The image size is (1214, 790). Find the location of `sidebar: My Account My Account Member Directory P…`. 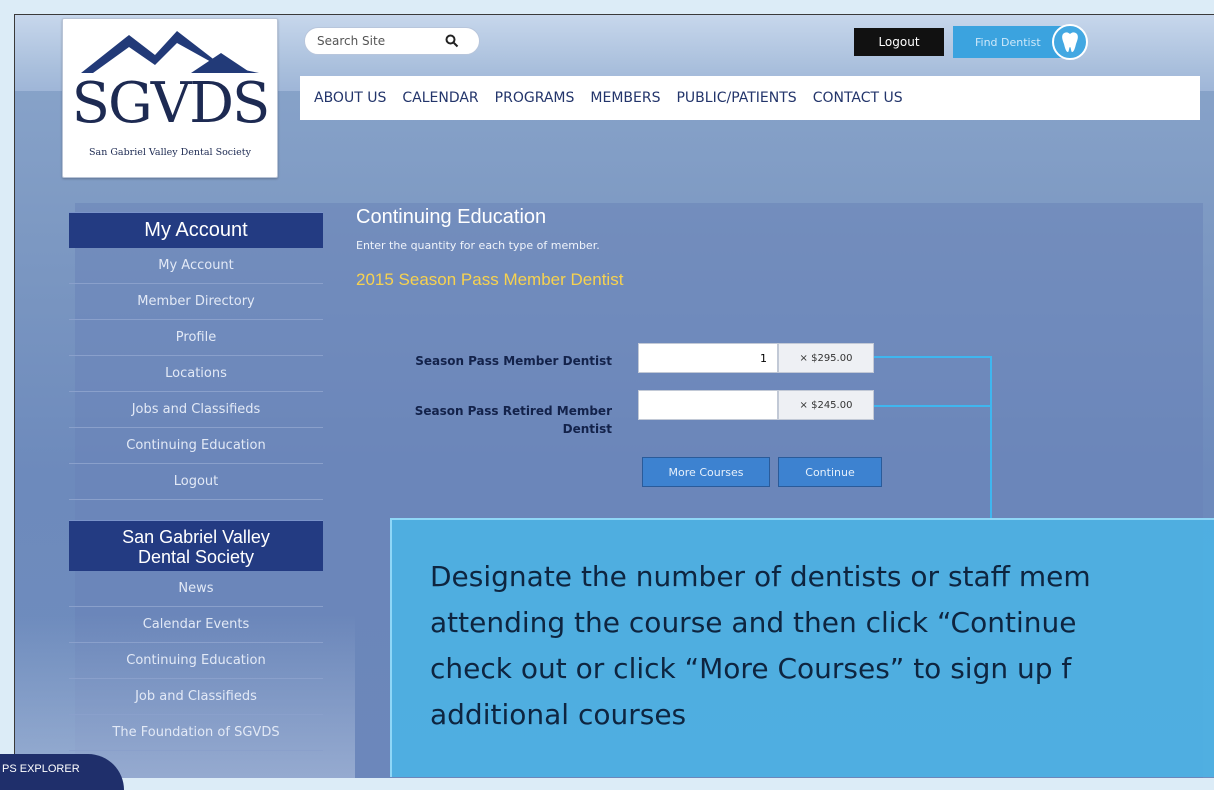

sidebar: My Account My Account Member Directory P… is located at coordinates (196, 481).